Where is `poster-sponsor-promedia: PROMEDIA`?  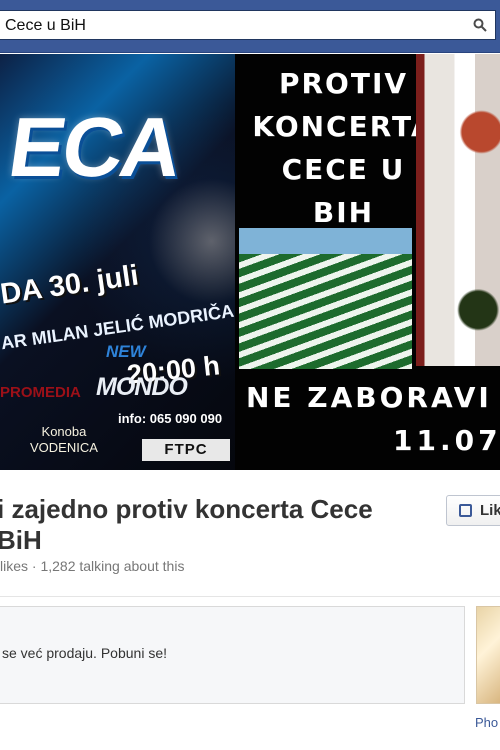
poster-sponsor-promedia: PROMEDIA is located at coordinates (40, 392).